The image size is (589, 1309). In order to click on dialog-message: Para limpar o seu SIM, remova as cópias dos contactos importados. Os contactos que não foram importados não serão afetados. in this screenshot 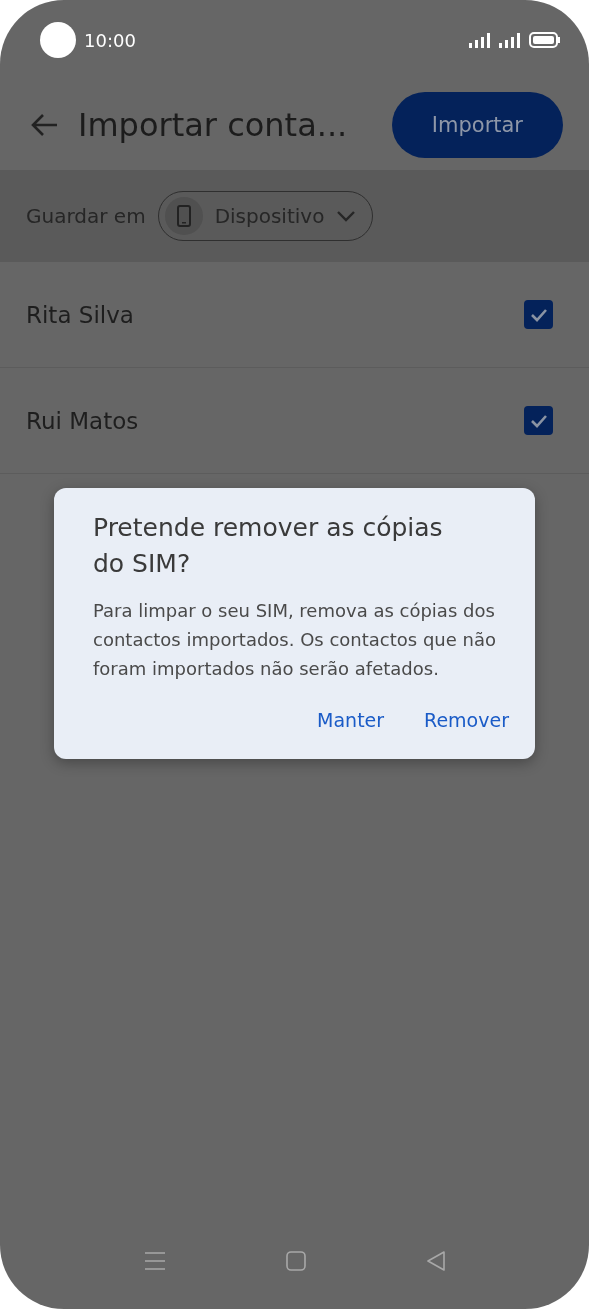, I will do `click(295, 640)`.